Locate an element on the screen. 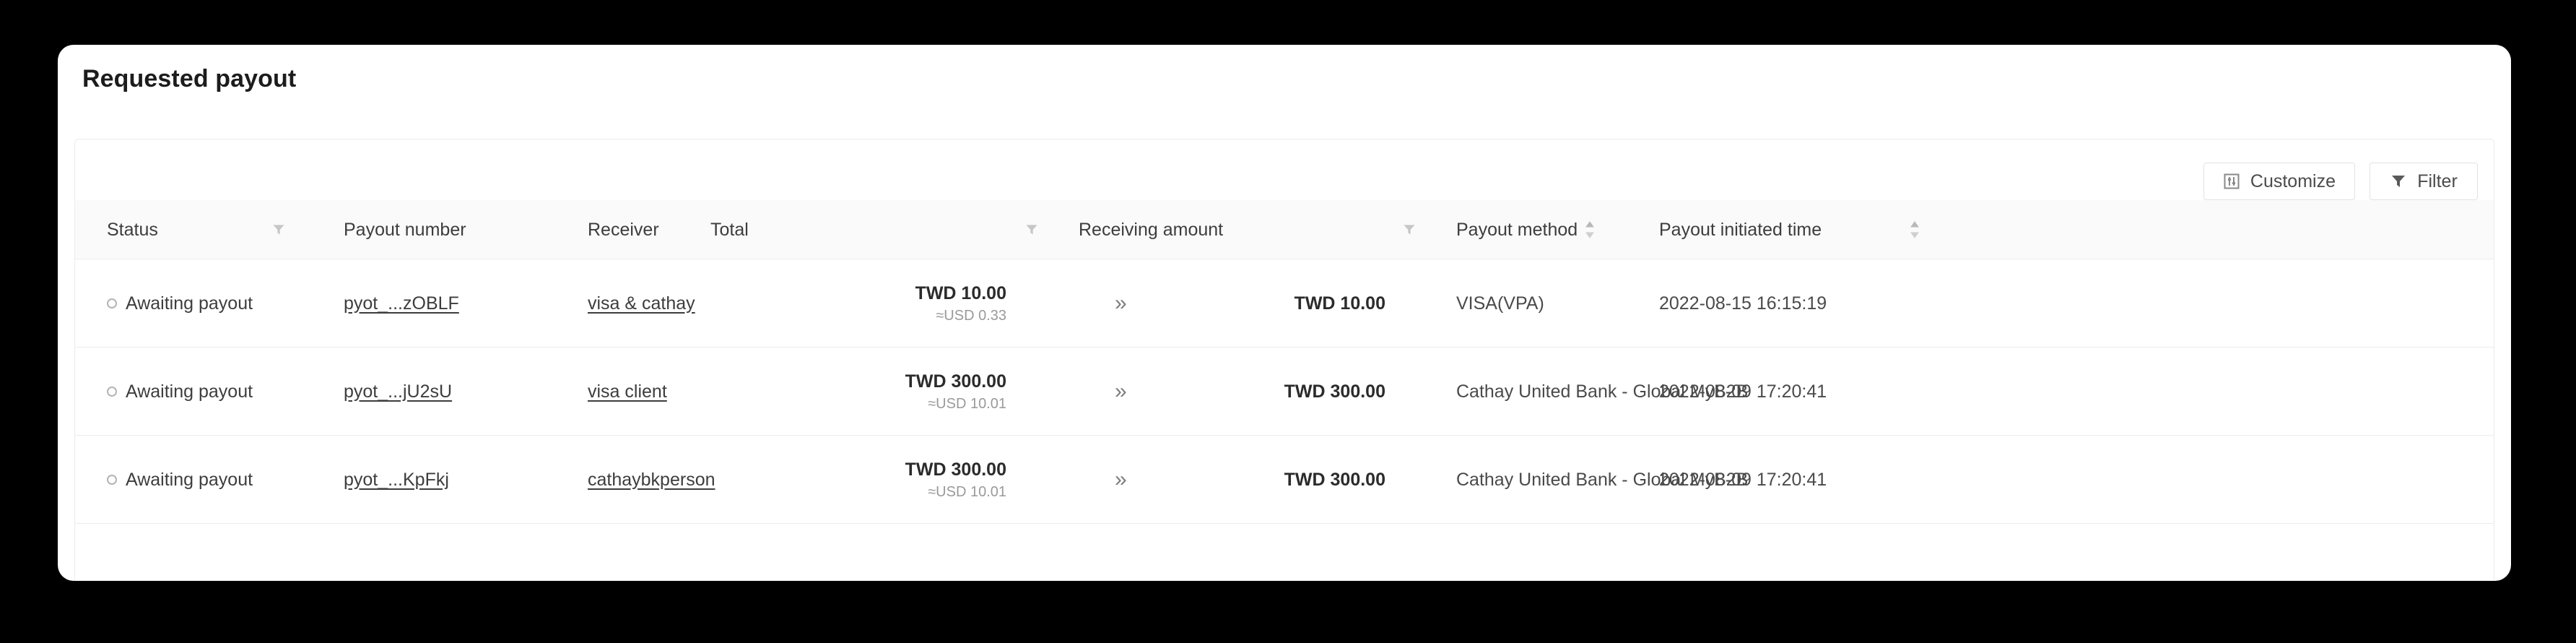 Image resolution: width=2576 pixels, height=643 pixels. payout-initiated-time-value: 2022-08-15 16:15:19 is located at coordinates (1743, 303).